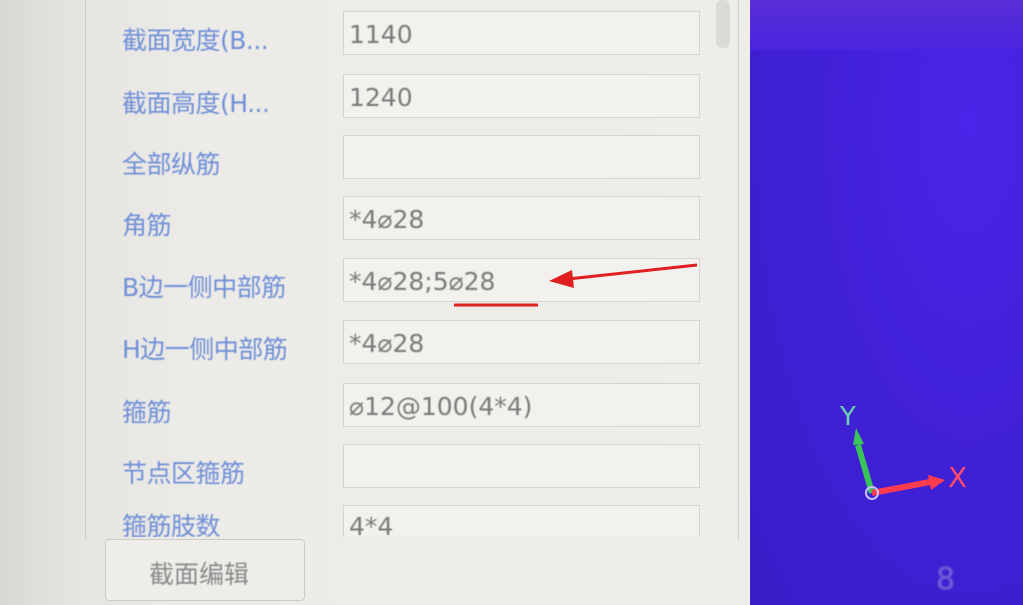 This screenshot has width=1023, height=605. What do you see at coordinates (147, 412) in the screenshot?
I see `property-label: 箍筋` at bounding box center [147, 412].